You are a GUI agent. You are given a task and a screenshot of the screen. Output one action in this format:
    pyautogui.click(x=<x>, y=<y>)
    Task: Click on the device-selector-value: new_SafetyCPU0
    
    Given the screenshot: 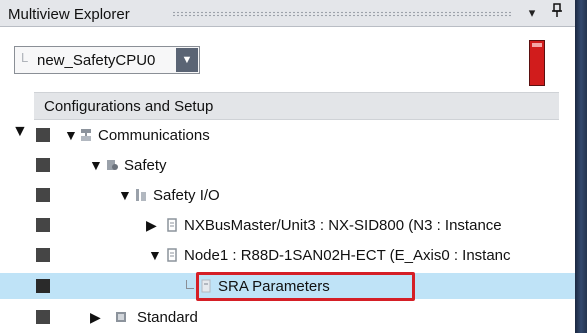 What is the action you would take?
    pyautogui.click(x=96, y=60)
    